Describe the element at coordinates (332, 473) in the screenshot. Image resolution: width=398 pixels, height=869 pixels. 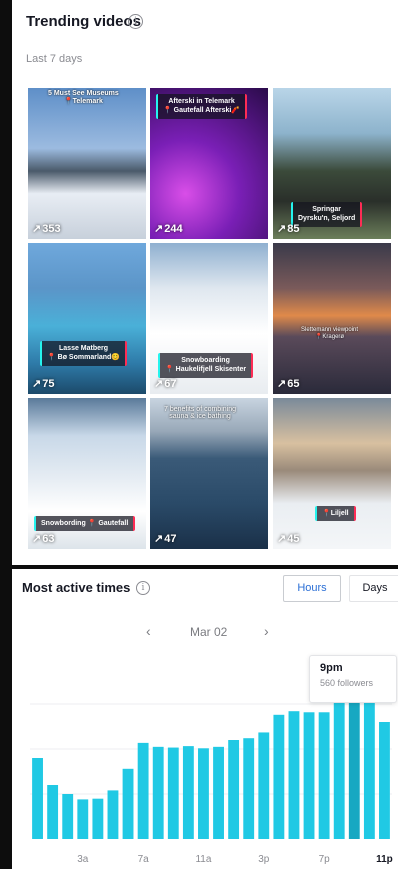
I see `video-tile: 📍Liljell ↗45` at that location.